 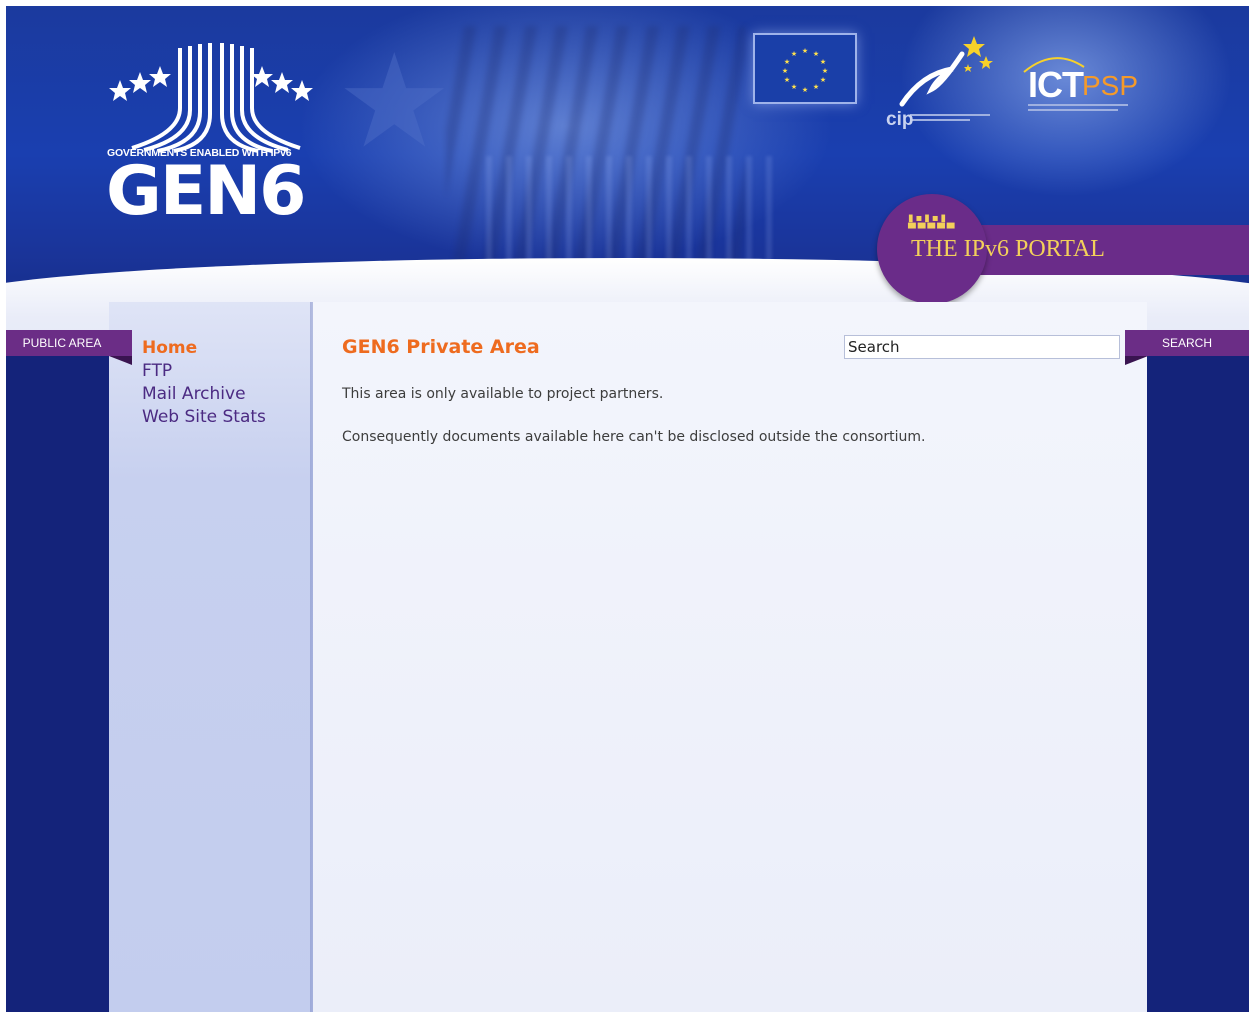 What do you see at coordinates (1056, 84) in the screenshot?
I see `ictpsp-ict-text: ICT` at bounding box center [1056, 84].